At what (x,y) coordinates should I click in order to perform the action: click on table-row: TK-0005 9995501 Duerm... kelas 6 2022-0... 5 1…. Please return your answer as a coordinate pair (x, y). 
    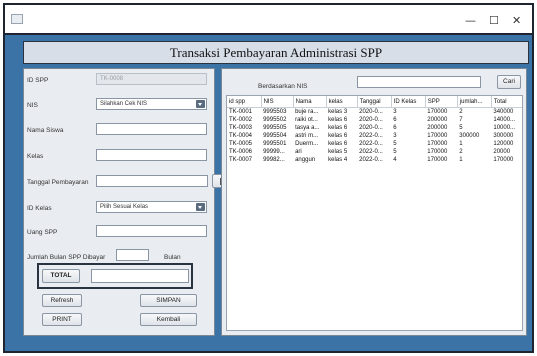
    Looking at the image, I should click on (374, 144).